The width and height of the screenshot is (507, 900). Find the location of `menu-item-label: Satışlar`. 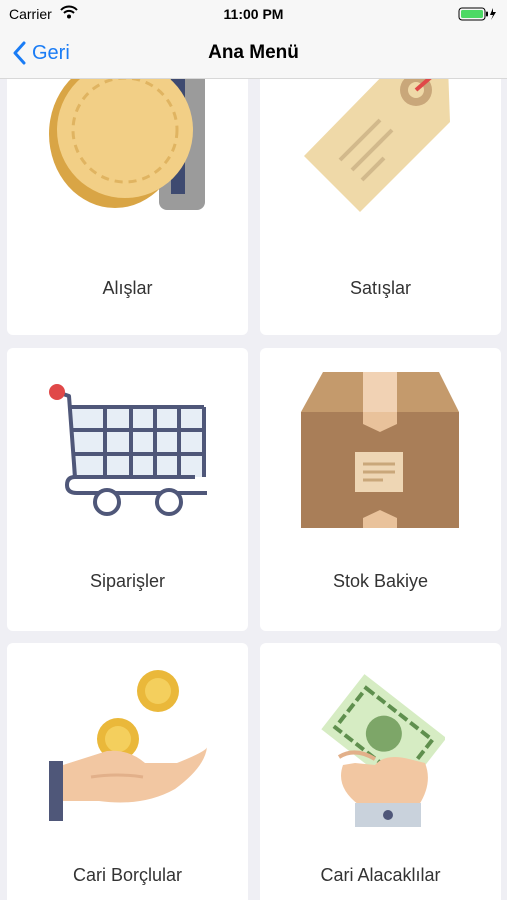

menu-item-label: Satışlar is located at coordinates (380, 288).